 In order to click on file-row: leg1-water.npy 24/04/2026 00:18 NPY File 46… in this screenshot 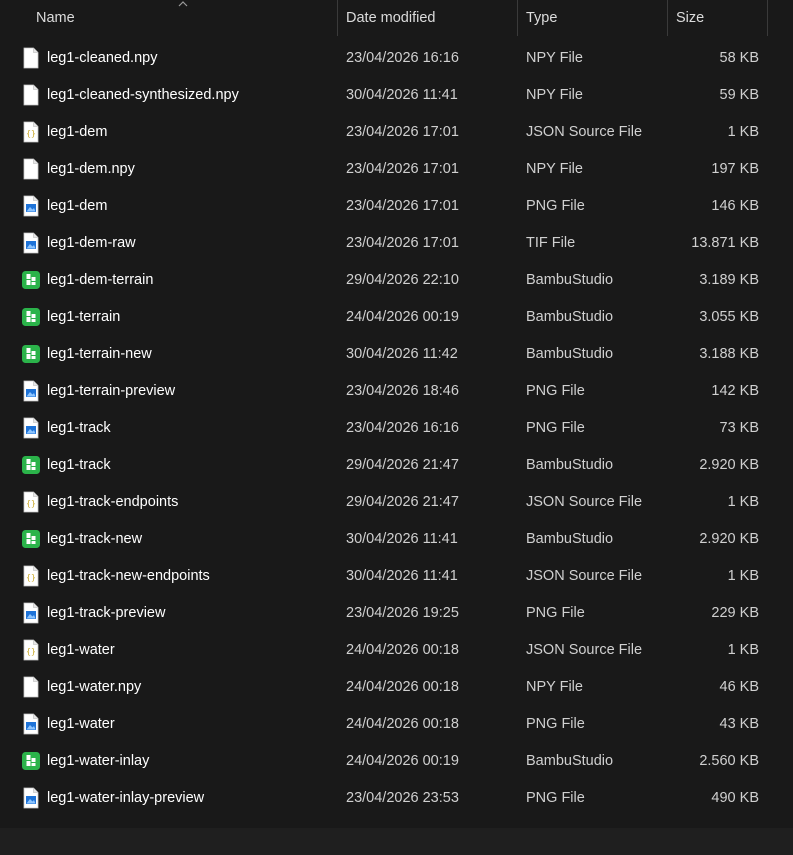, I will do `click(396, 686)`.